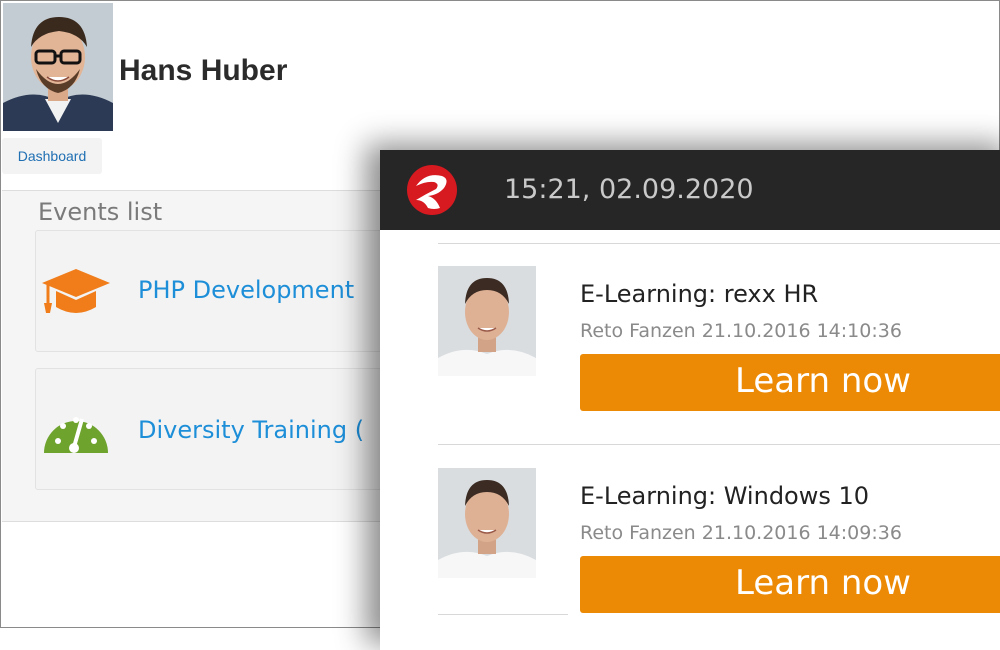 Image resolution: width=1000 pixels, height=650 pixels. Describe the element at coordinates (100, 212) in the screenshot. I see `events-list-title: Events list` at that location.